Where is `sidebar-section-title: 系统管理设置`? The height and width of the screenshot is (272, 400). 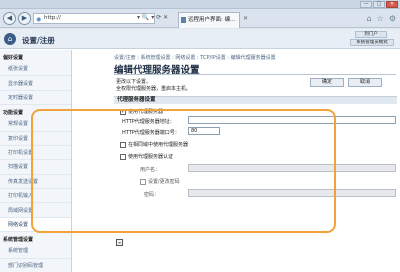
sidebar-section-title: 系统管理设置 is located at coordinates (18, 240).